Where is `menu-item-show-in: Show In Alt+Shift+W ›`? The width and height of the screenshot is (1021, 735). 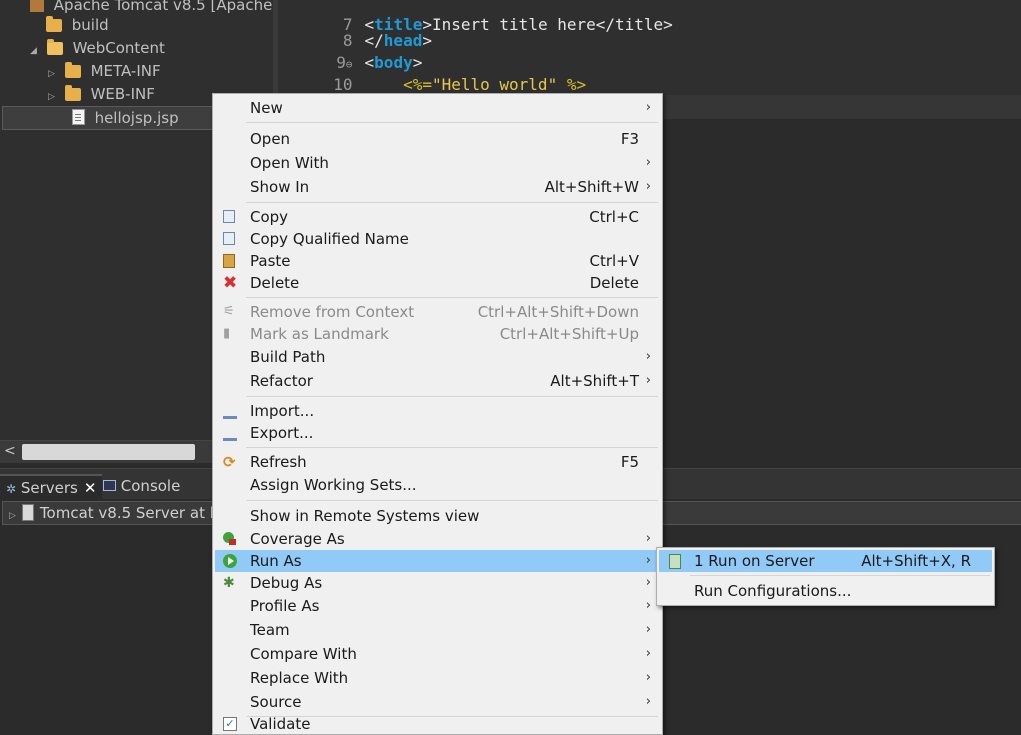
menu-item-show-in: Show In Alt+Shift+W › is located at coordinates (437, 187).